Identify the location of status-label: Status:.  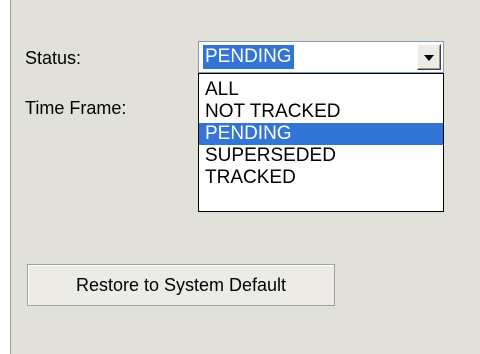
(53, 58).